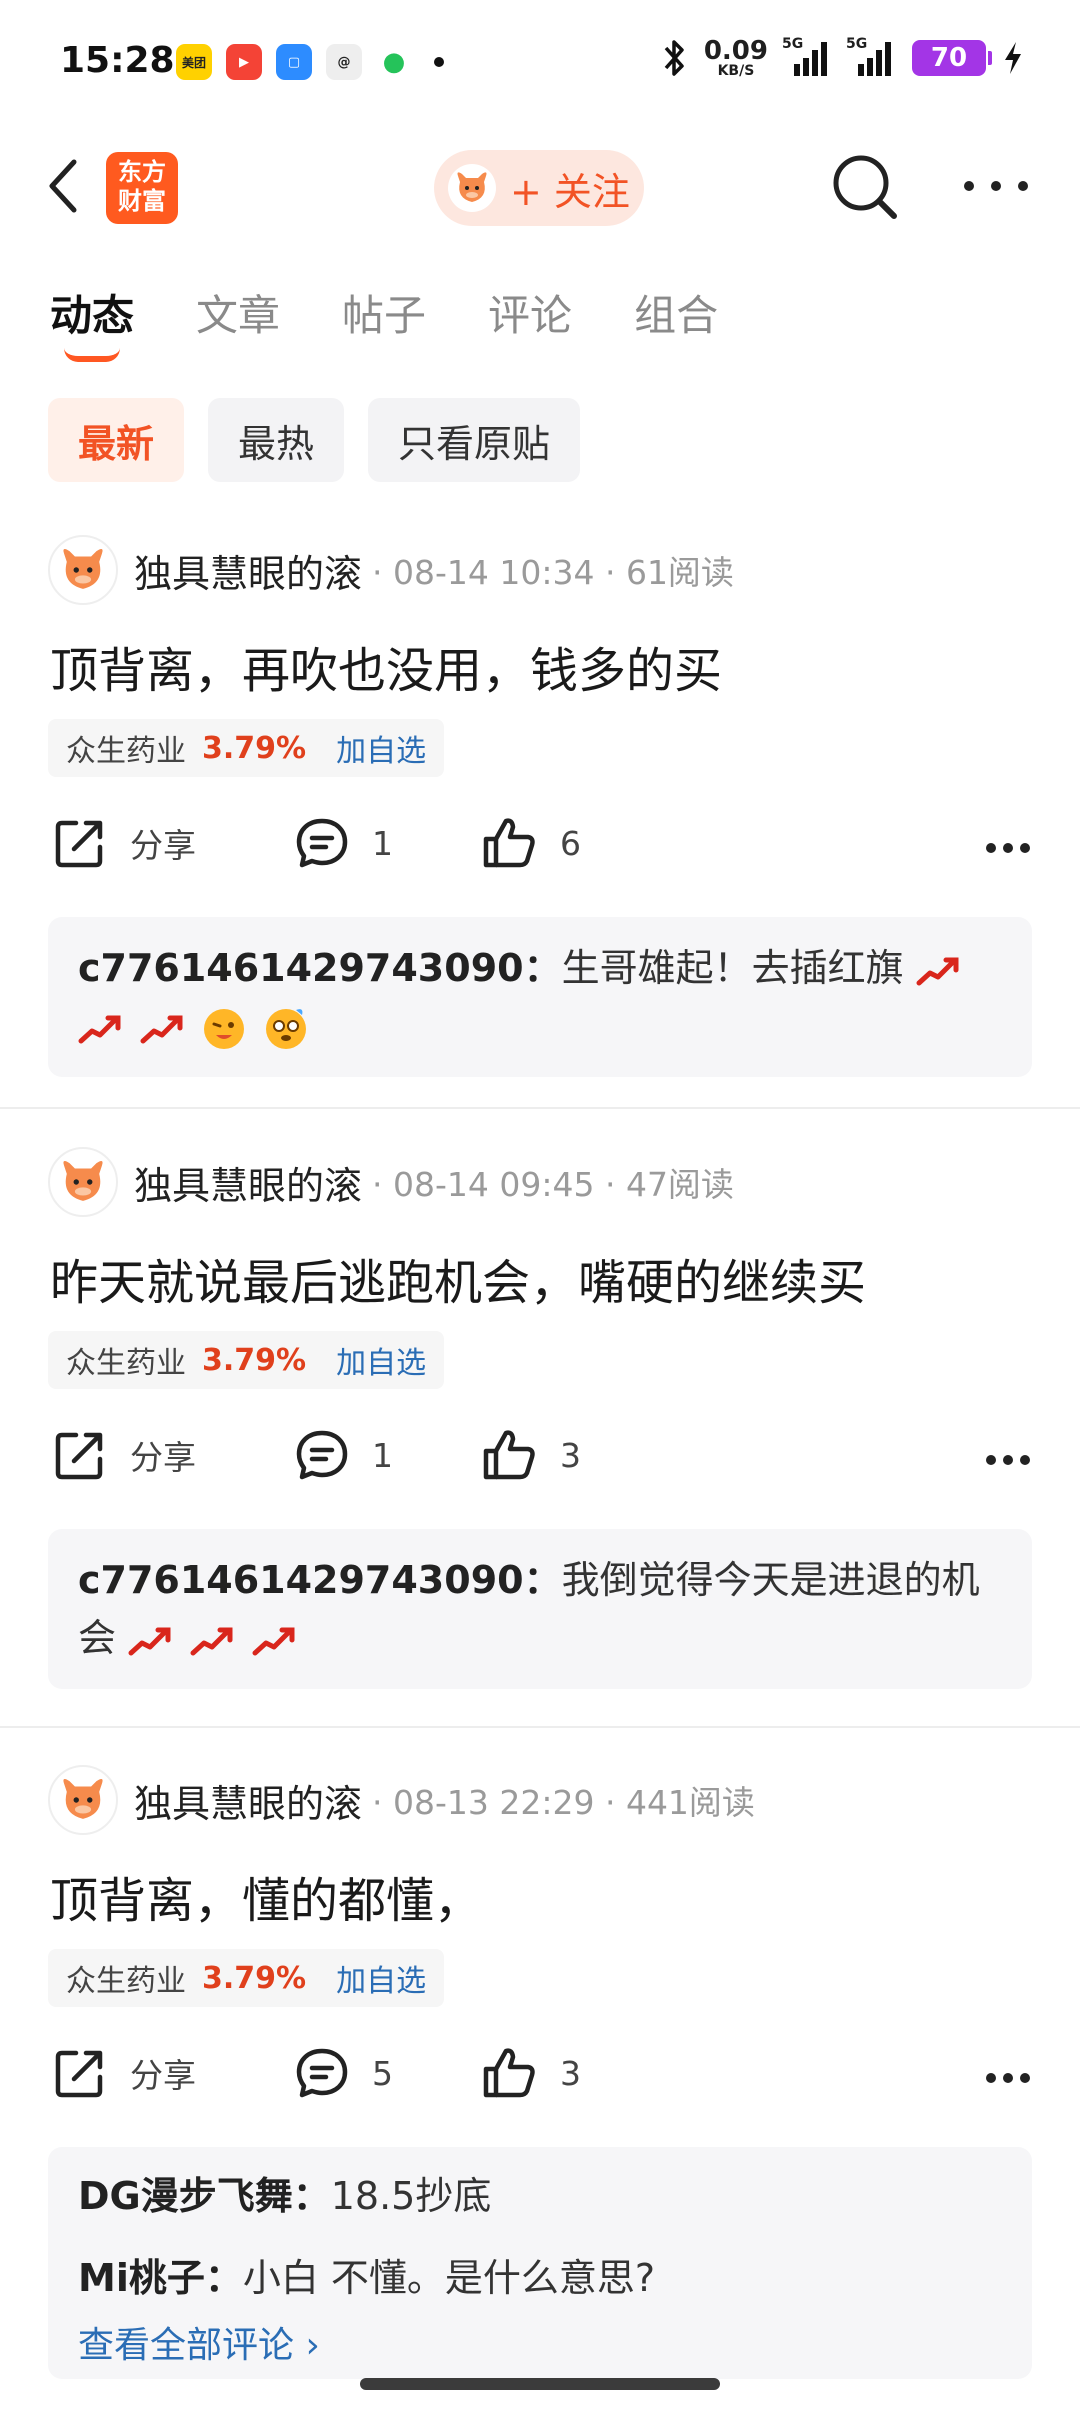 The width and height of the screenshot is (1080, 2414). What do you see at coordinates (394, 62) in the screenshot?
I see `chat-icon: ●` at bounding box center [394, 62].